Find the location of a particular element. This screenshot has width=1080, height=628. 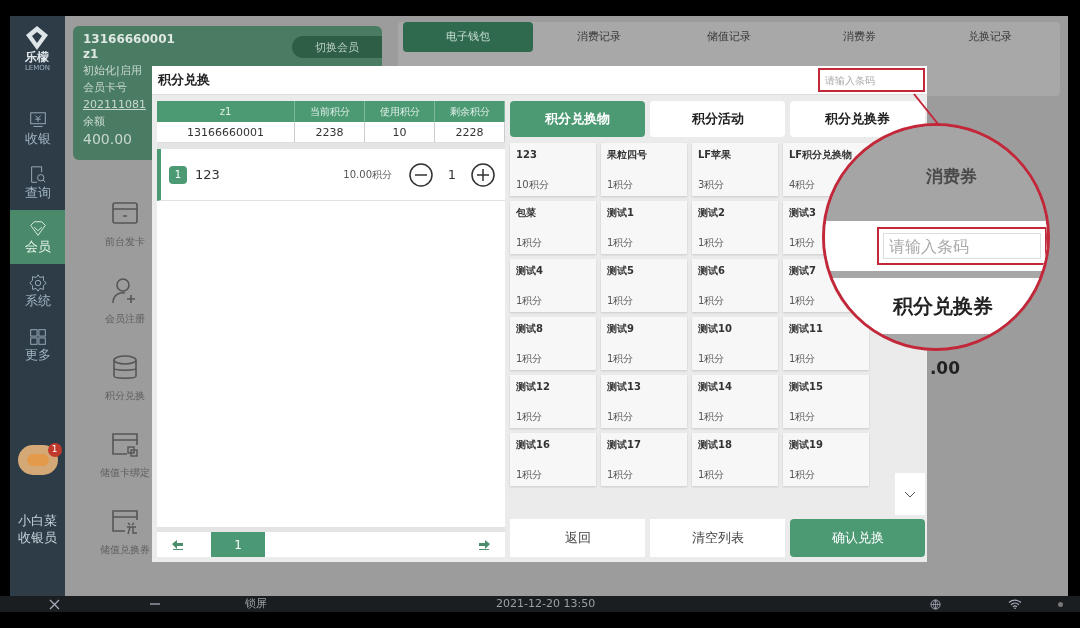

product-tile: LF苹果 3积分 is located at coordinates (735, 169).